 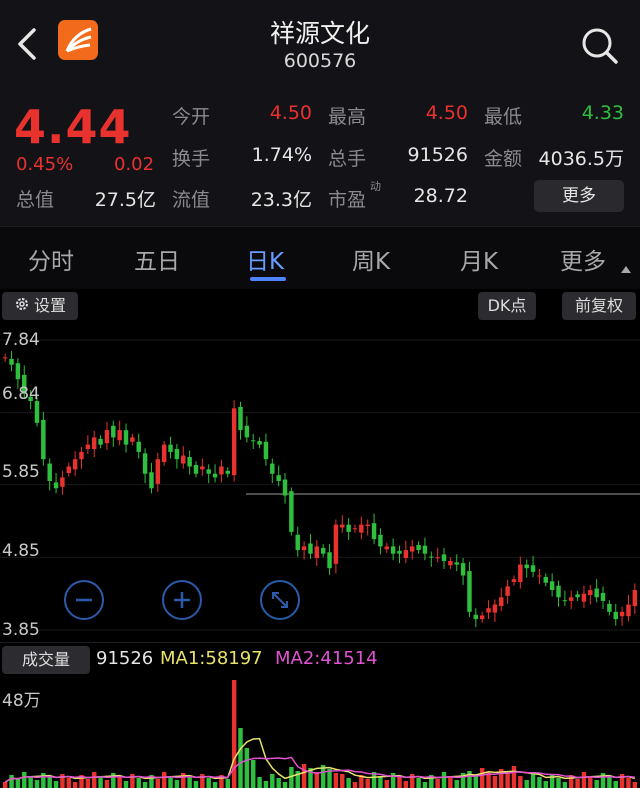 I want to click on more-quote-button: 更多, so click(x=579, y=196).